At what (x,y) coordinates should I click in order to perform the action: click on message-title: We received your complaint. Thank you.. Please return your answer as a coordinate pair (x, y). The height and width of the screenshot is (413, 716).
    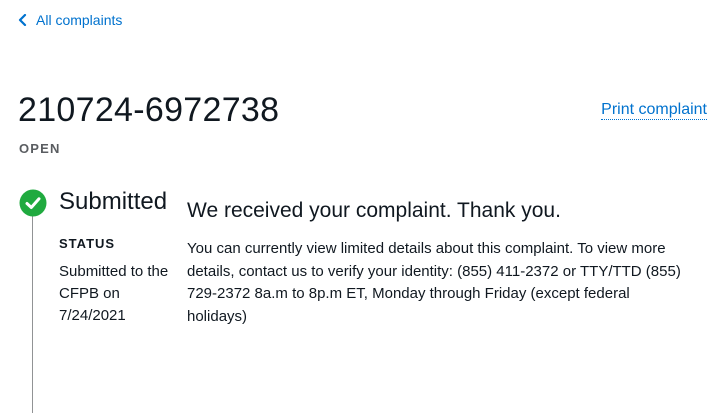
    Looking at the image, I should click on (374, 210).